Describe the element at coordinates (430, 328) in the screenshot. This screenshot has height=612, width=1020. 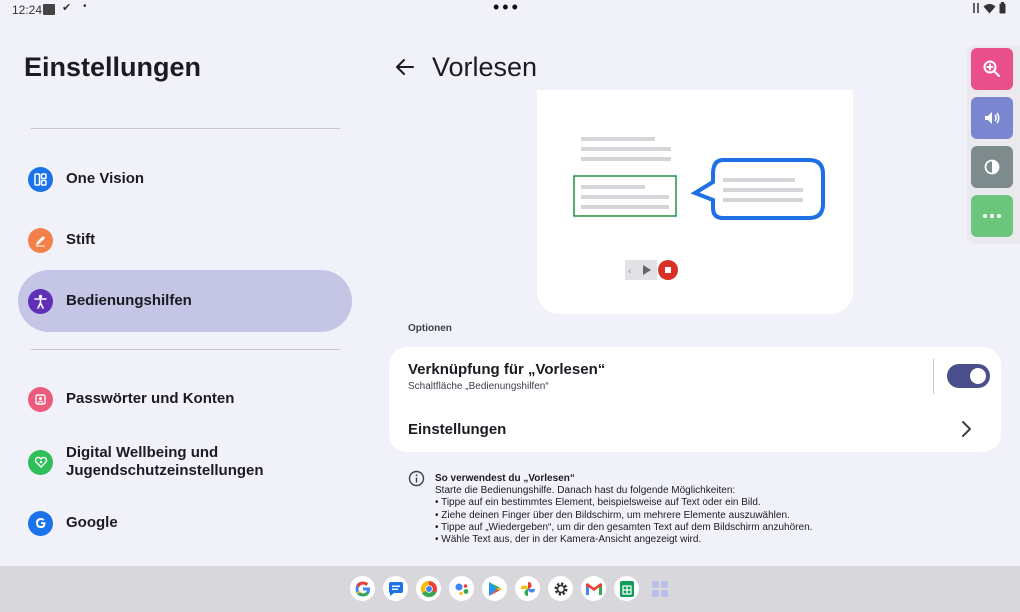
I see `options-section-label: Optionen` at that location.